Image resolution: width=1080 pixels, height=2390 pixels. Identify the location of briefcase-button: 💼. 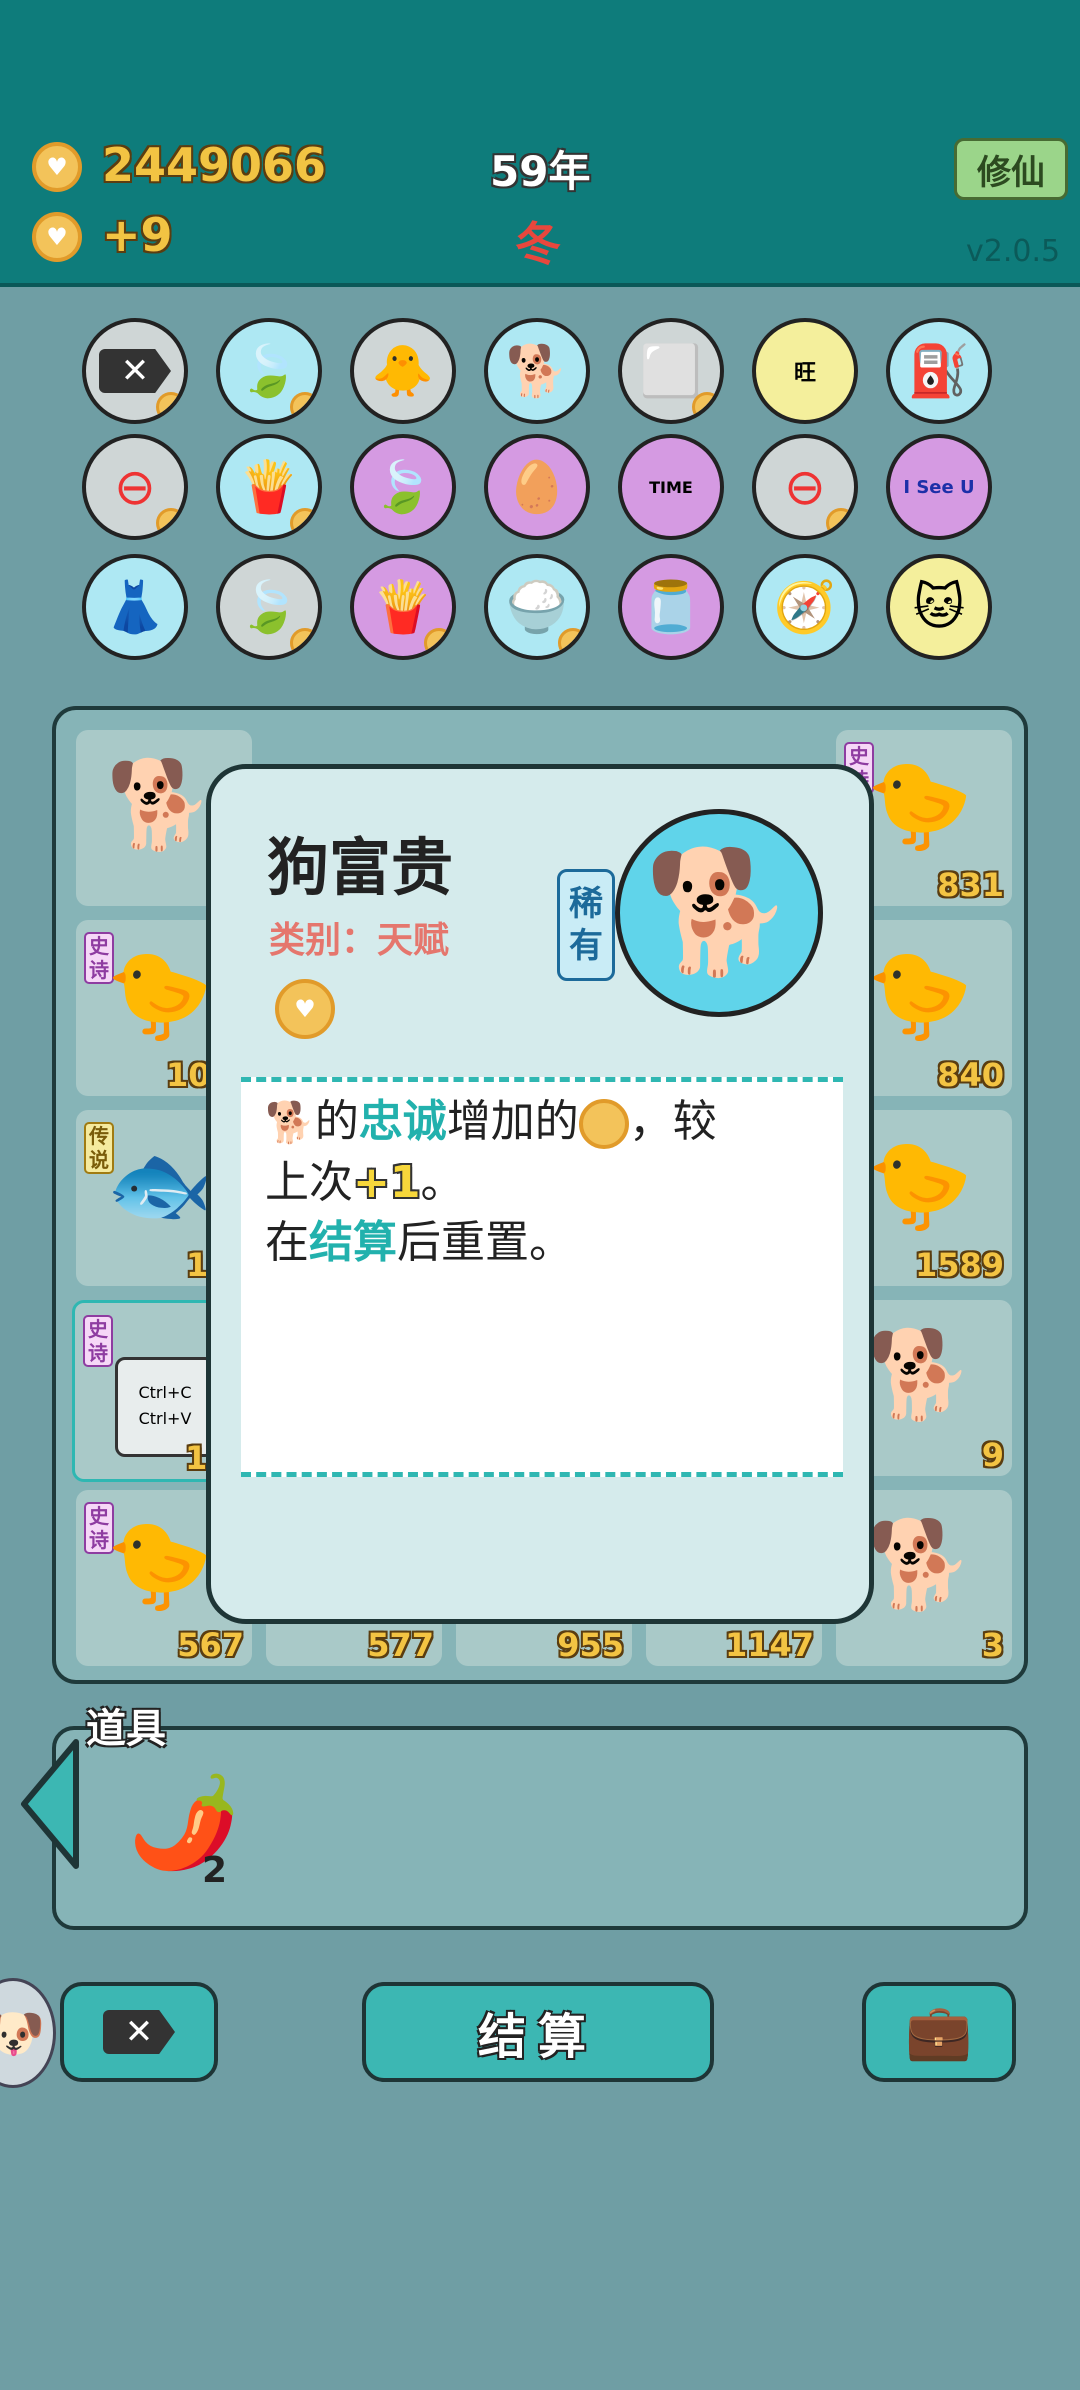
(939, 2032).